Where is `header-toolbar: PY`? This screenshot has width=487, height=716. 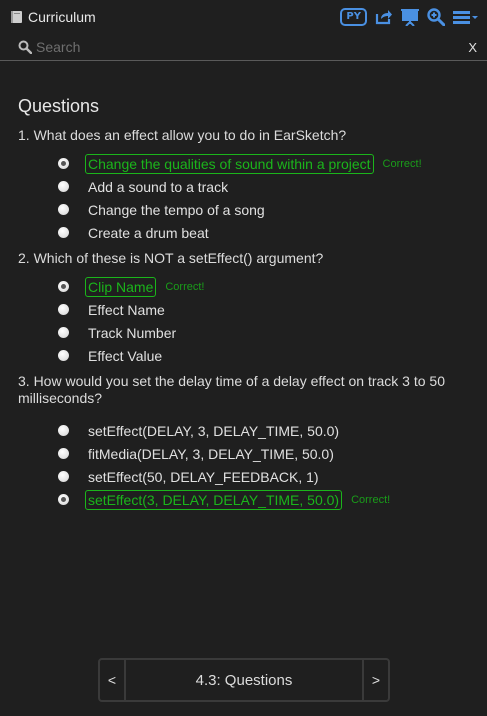 header-toolbar: PY is located at coordinates (409, 17).